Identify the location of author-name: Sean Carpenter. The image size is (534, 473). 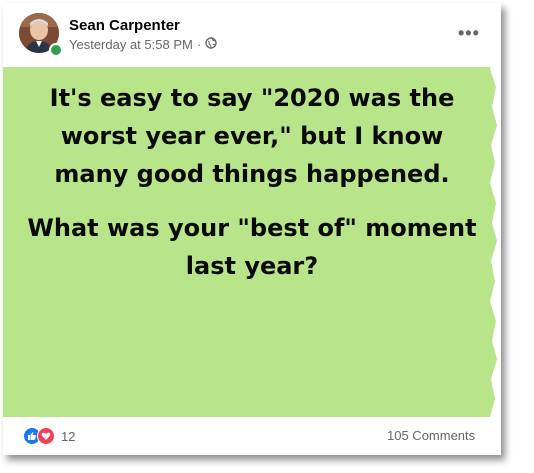
(124, 25).